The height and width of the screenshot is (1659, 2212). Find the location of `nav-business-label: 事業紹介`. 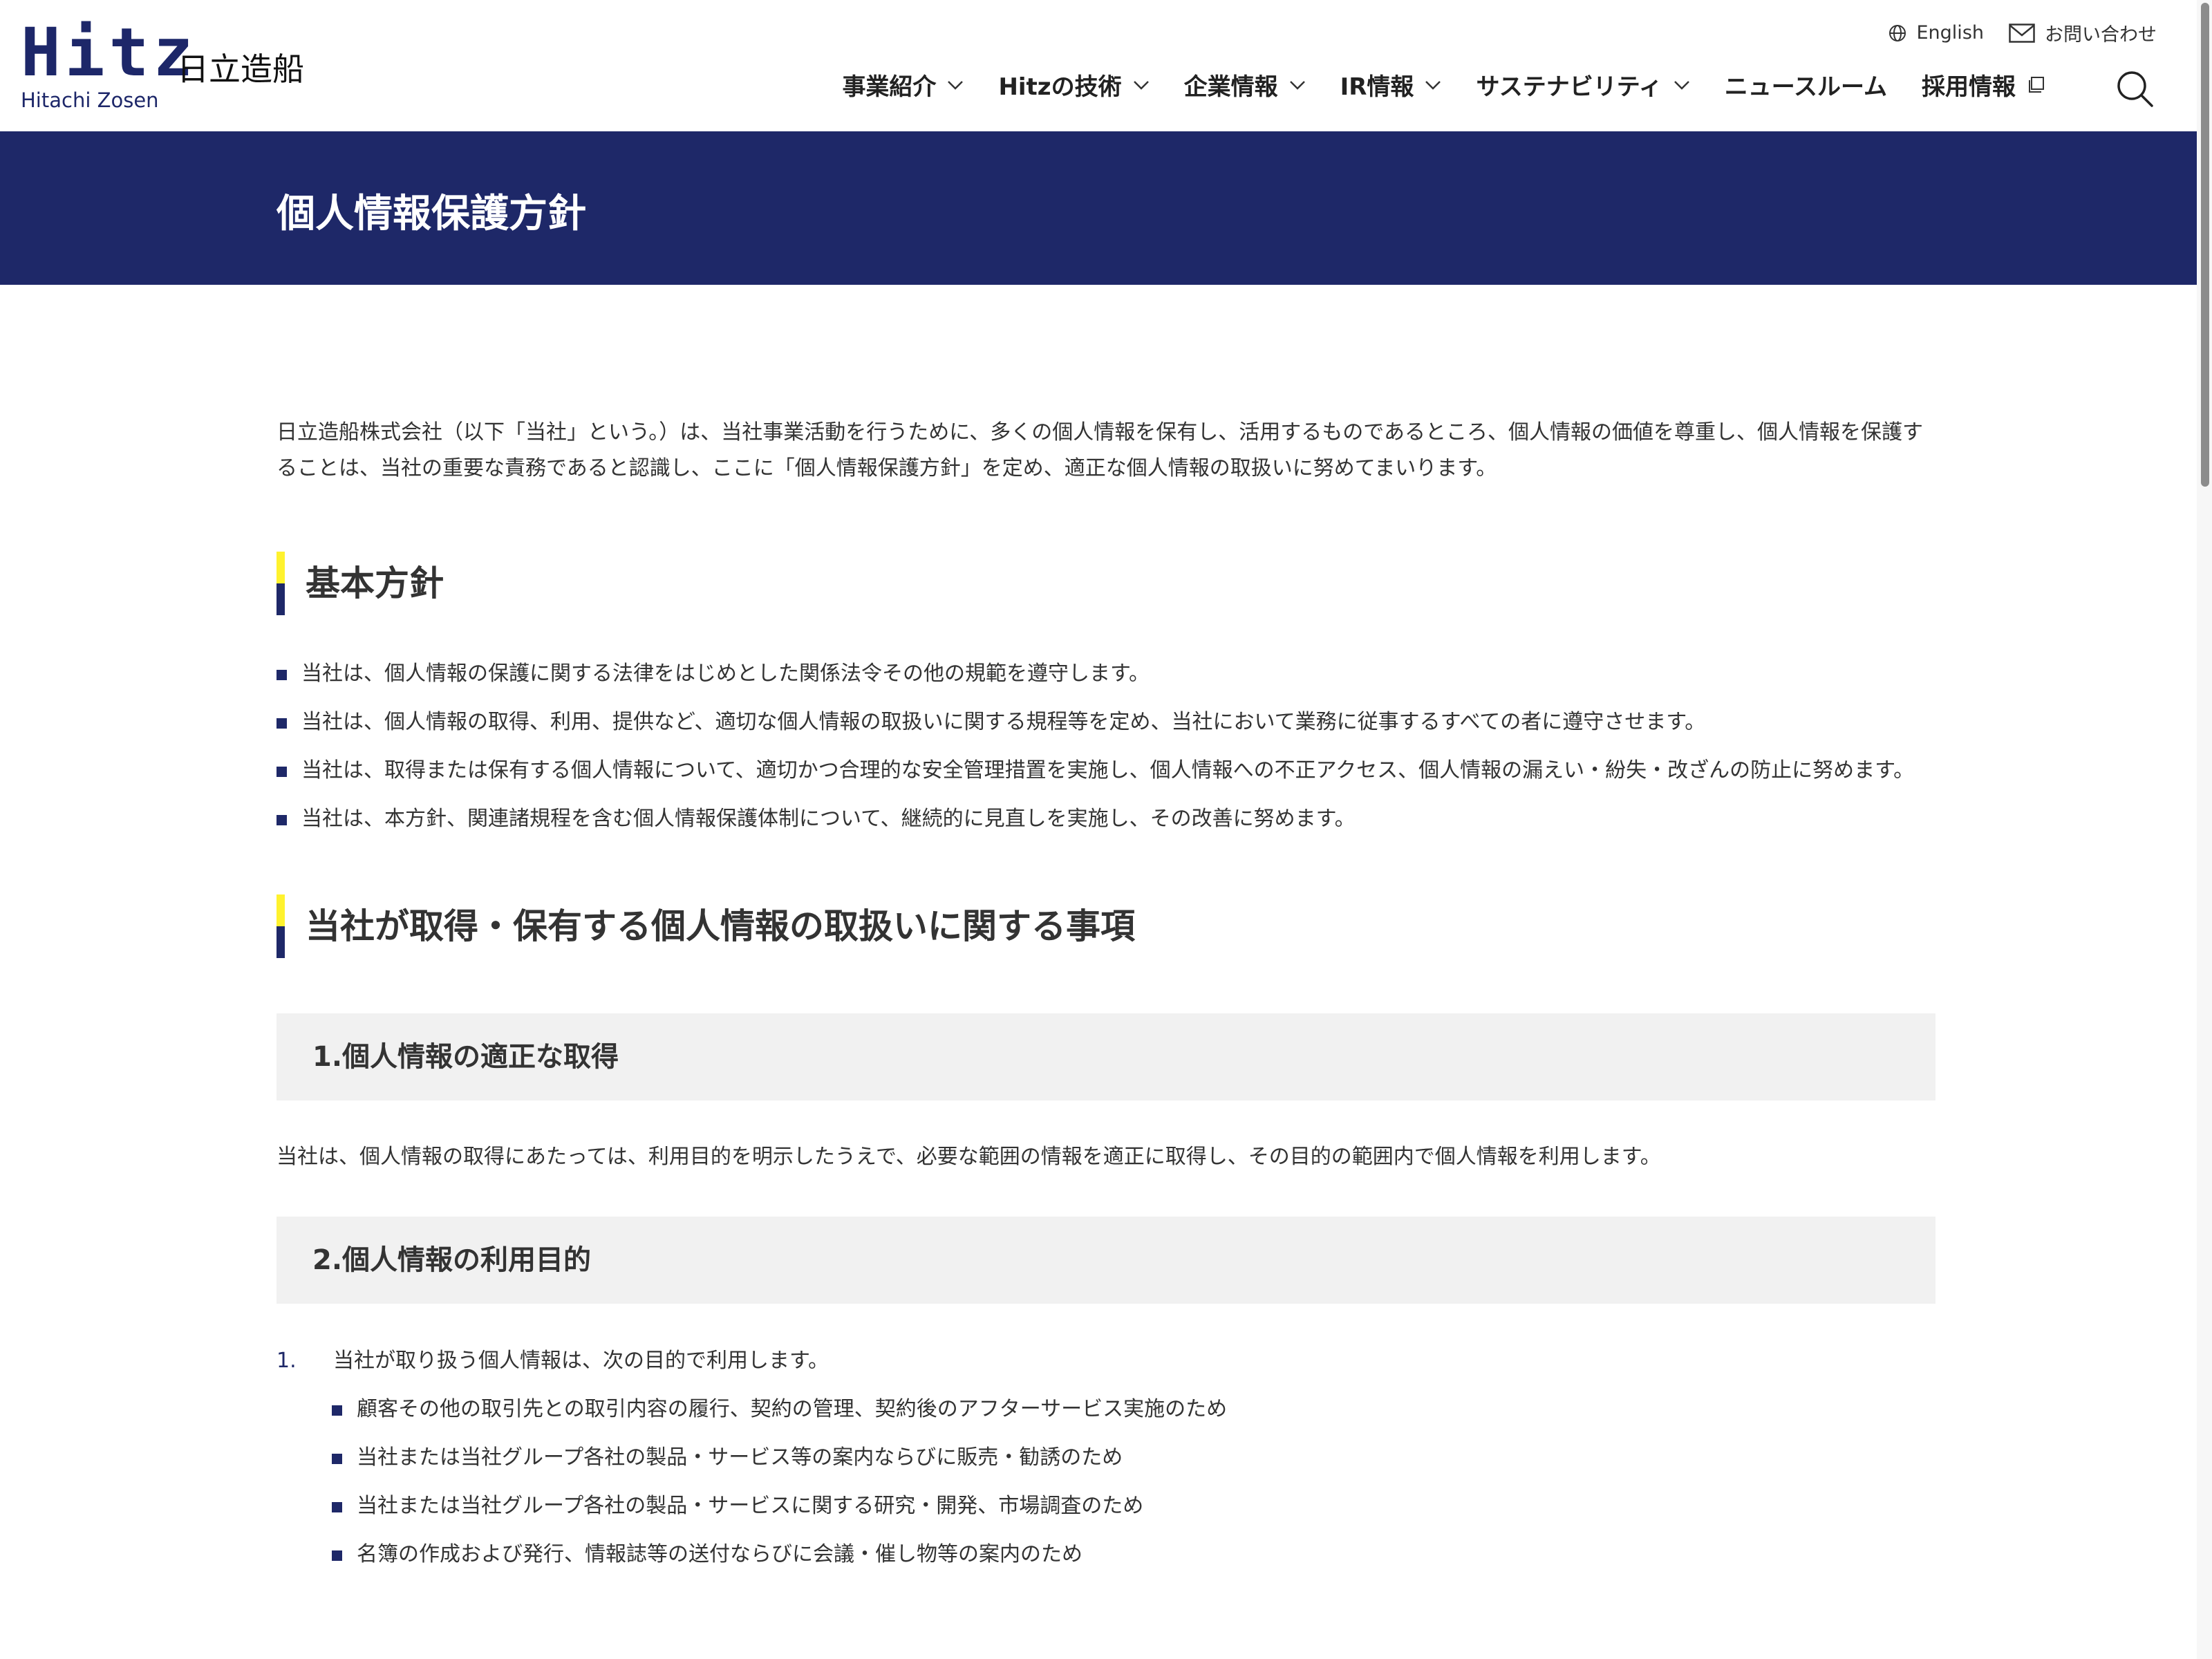

nav-business-label: 事業紹介 is located at coordinates (889, 87).